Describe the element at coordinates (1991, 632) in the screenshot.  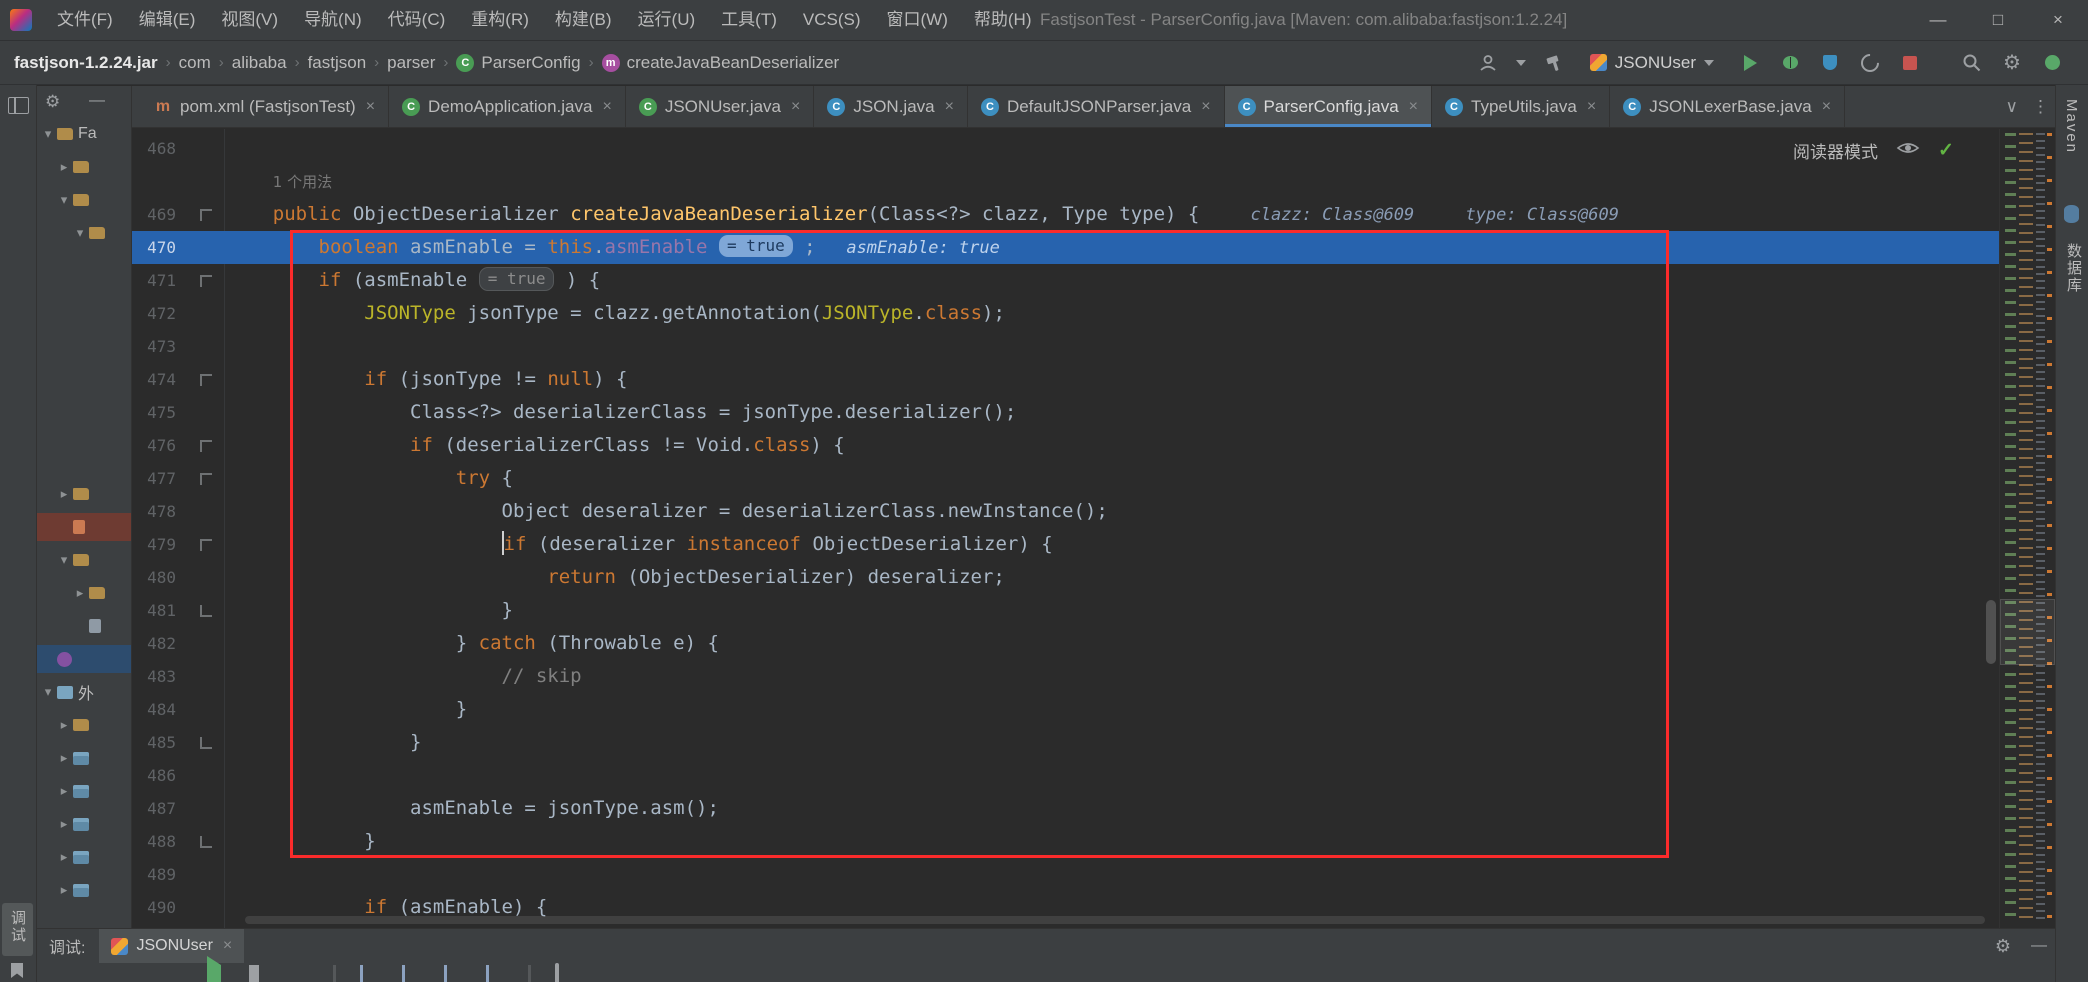
I see `vertical-scrollbar-thumb` at that location.